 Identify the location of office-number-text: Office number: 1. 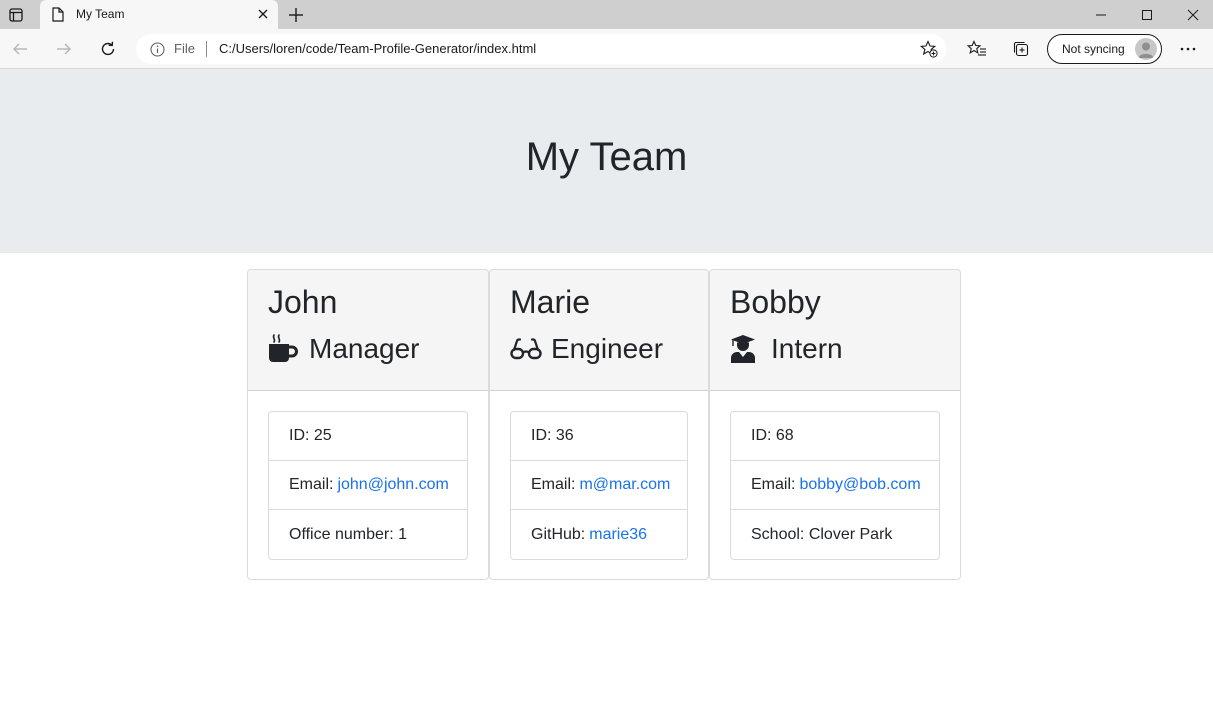
(348, 534).